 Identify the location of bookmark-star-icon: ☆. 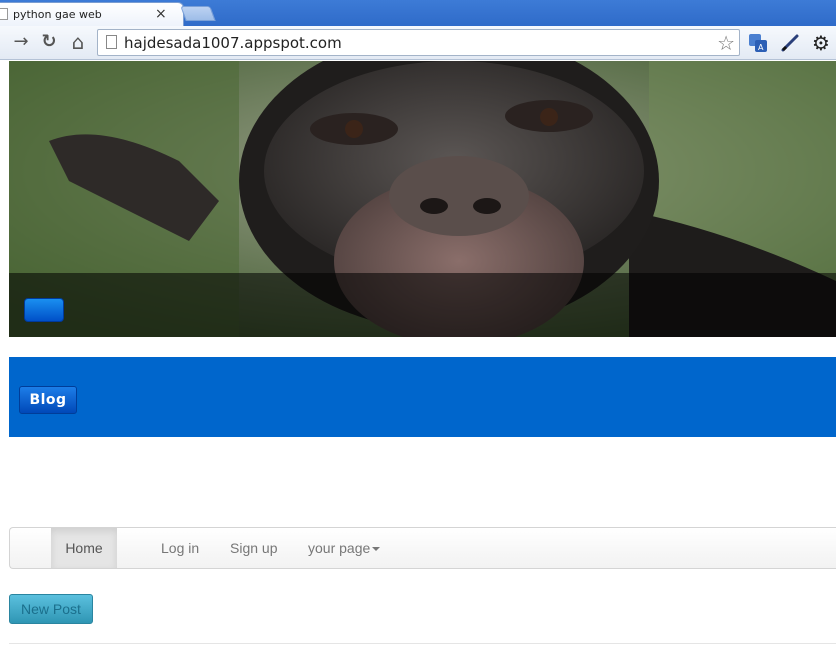
(726, 43).